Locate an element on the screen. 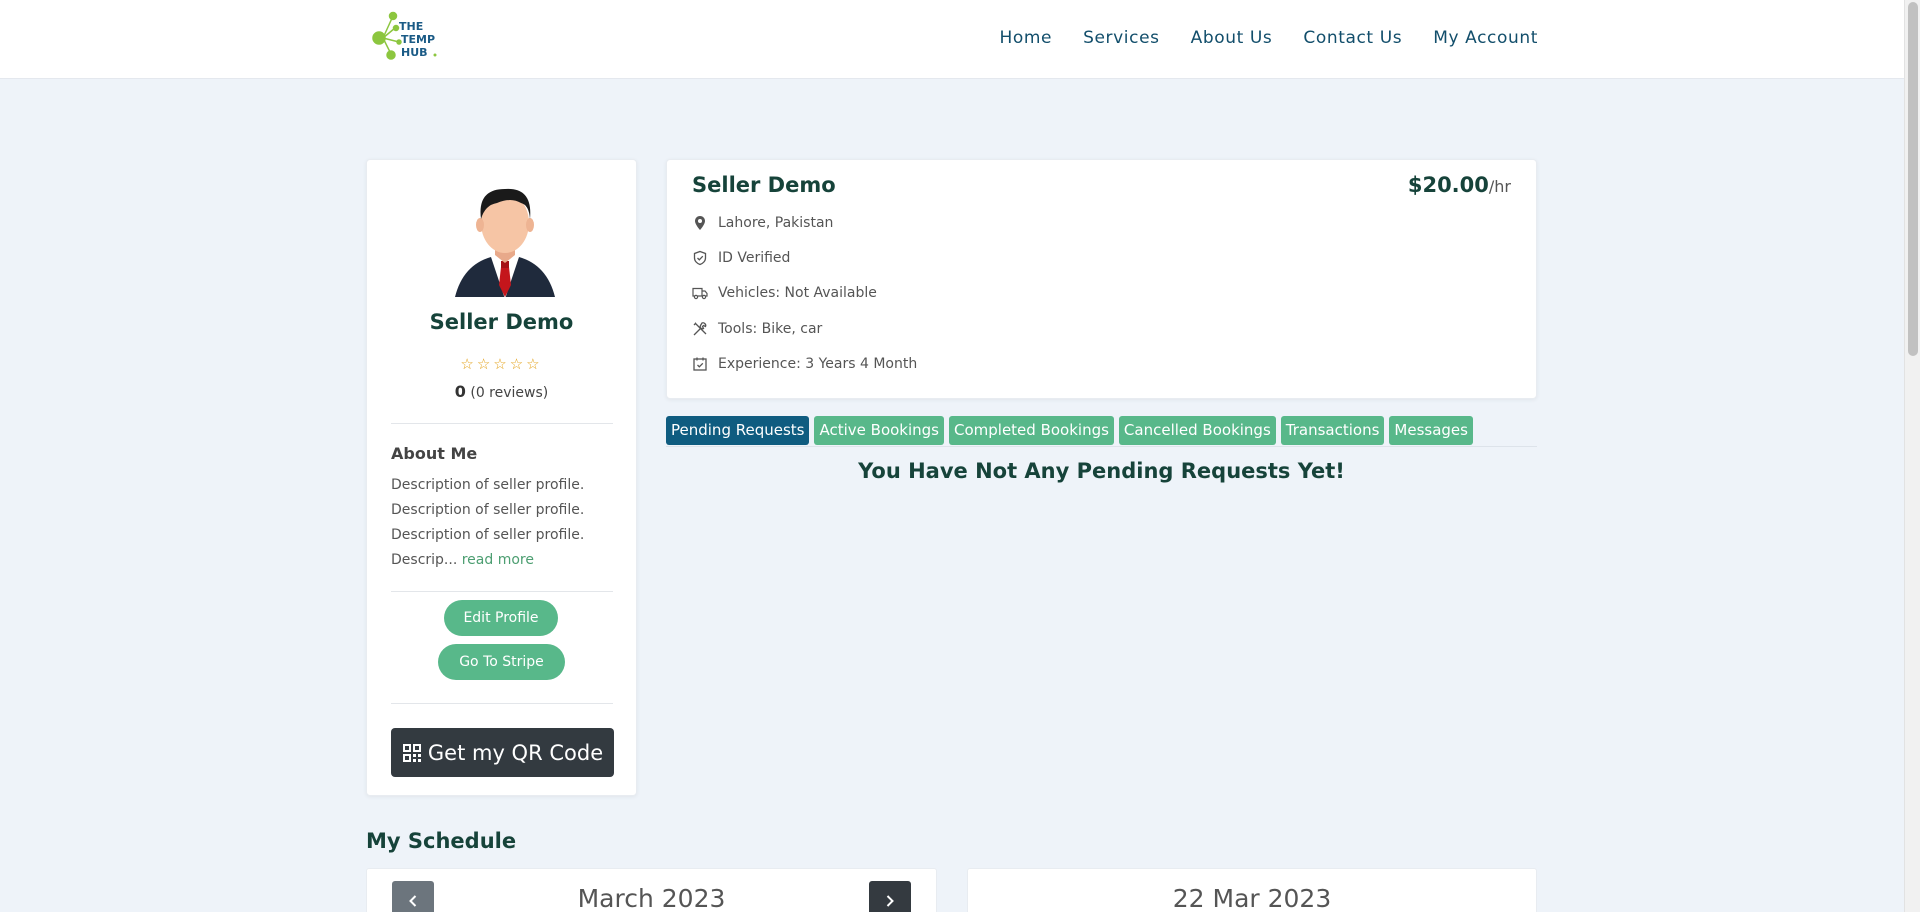 This screenshot has width=1920, height=912. tab-messages: Messages is located at coordinates (1431, 430).